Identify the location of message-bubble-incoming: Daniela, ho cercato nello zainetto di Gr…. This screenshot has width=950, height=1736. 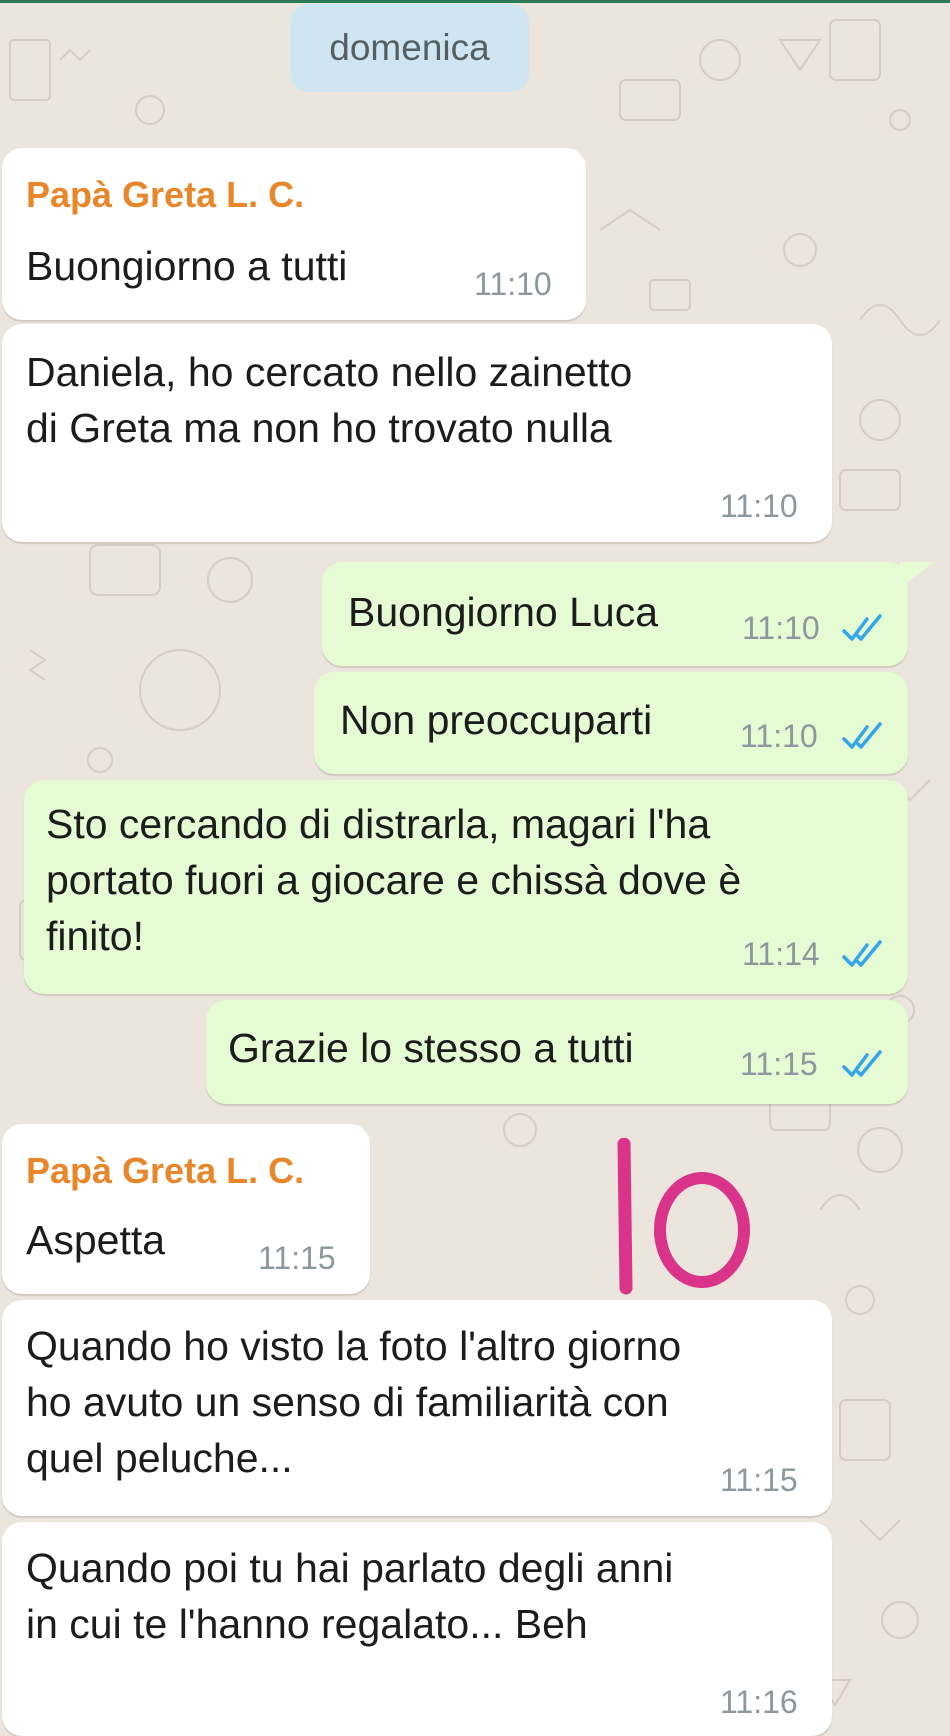
(417, 433).